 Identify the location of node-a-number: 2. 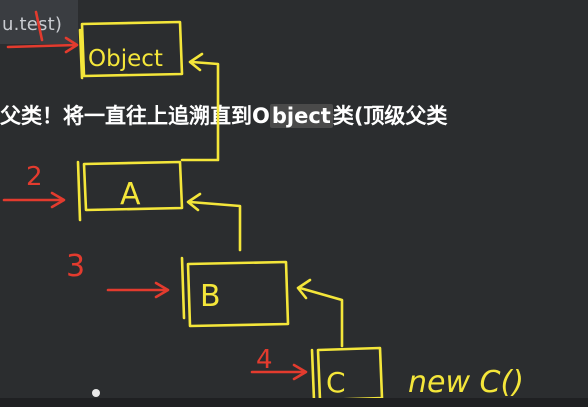
(34, 177).